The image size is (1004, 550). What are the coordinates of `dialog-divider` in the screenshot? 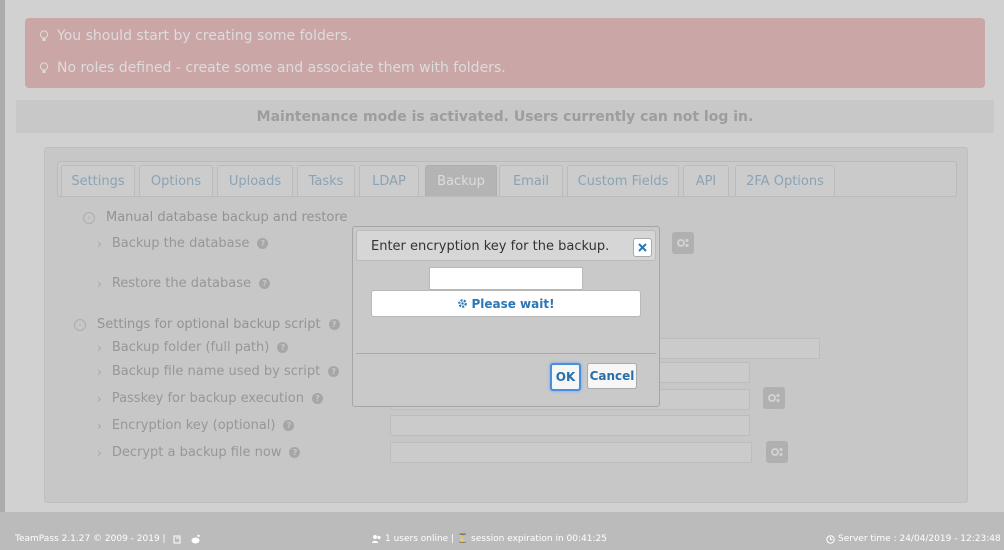 It's located at (506, 353).